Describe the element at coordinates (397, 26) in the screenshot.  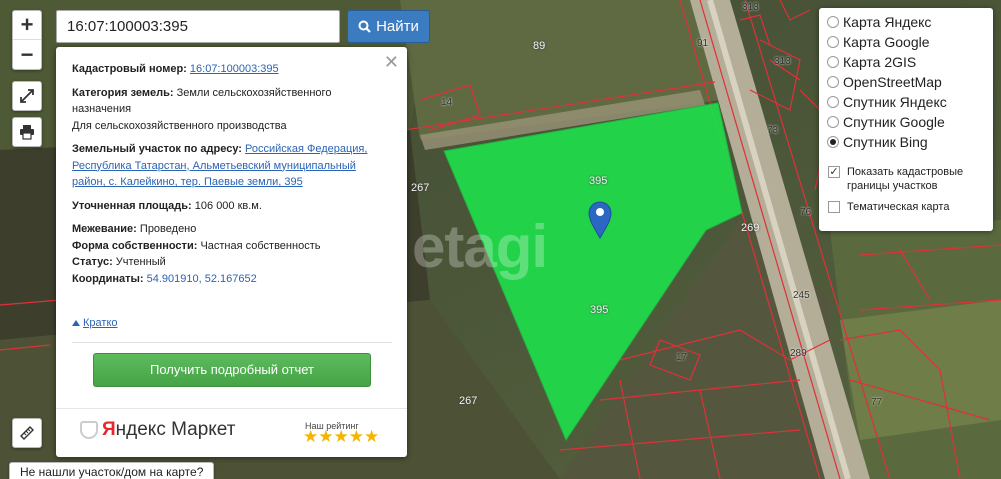
I see `search-button-label: Найти` at that location.